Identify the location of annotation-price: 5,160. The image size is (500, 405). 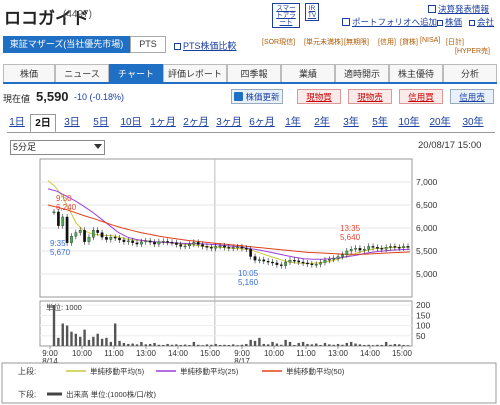
(248, 282).